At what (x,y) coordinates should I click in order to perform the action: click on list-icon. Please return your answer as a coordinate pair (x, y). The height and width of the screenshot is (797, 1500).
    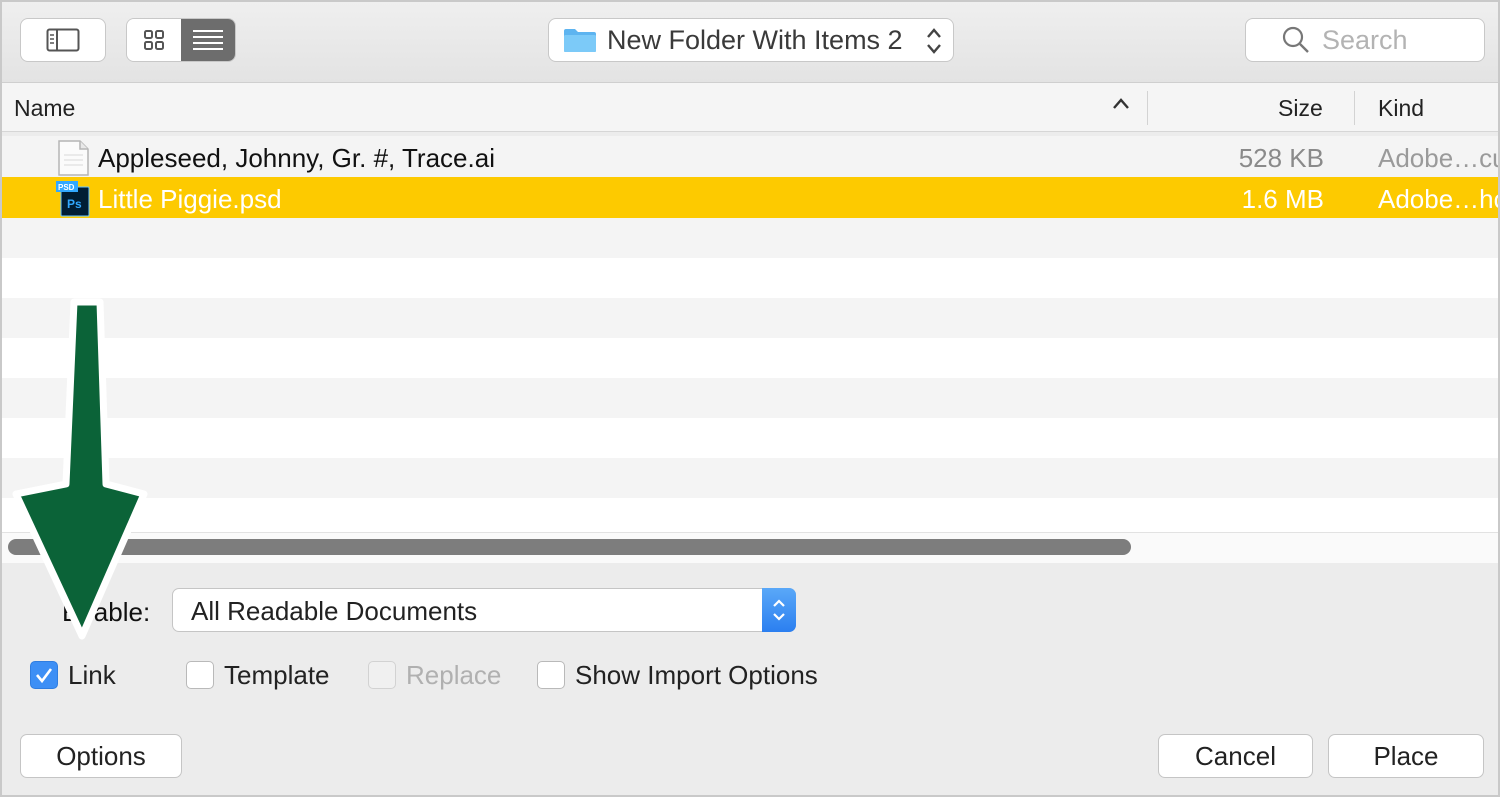
    Looking at the image, I should click on (208, 40).